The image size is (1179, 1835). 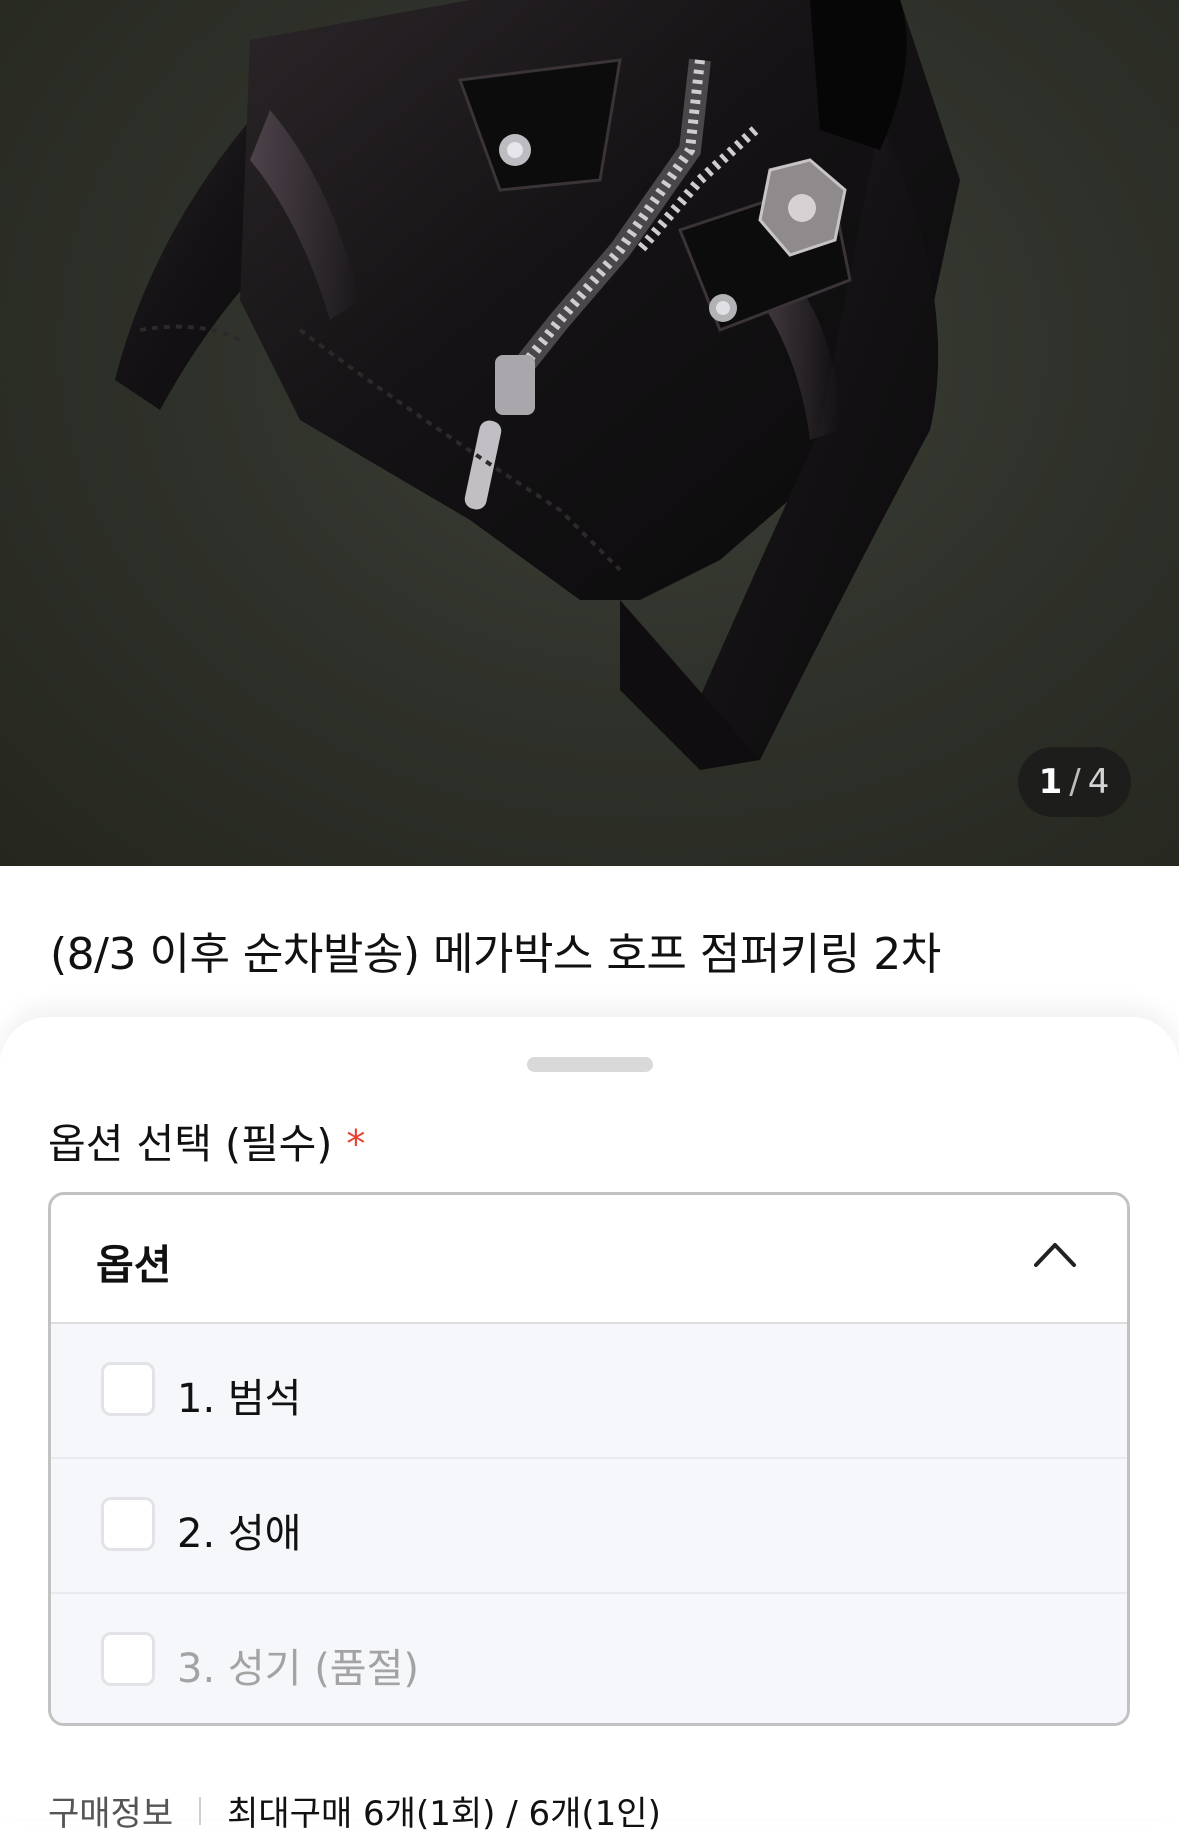 What do you see at coordinates (134, 1265) in the screenshot?
I see `option-select-label: 옵션` at bounding box center [134, 1265].